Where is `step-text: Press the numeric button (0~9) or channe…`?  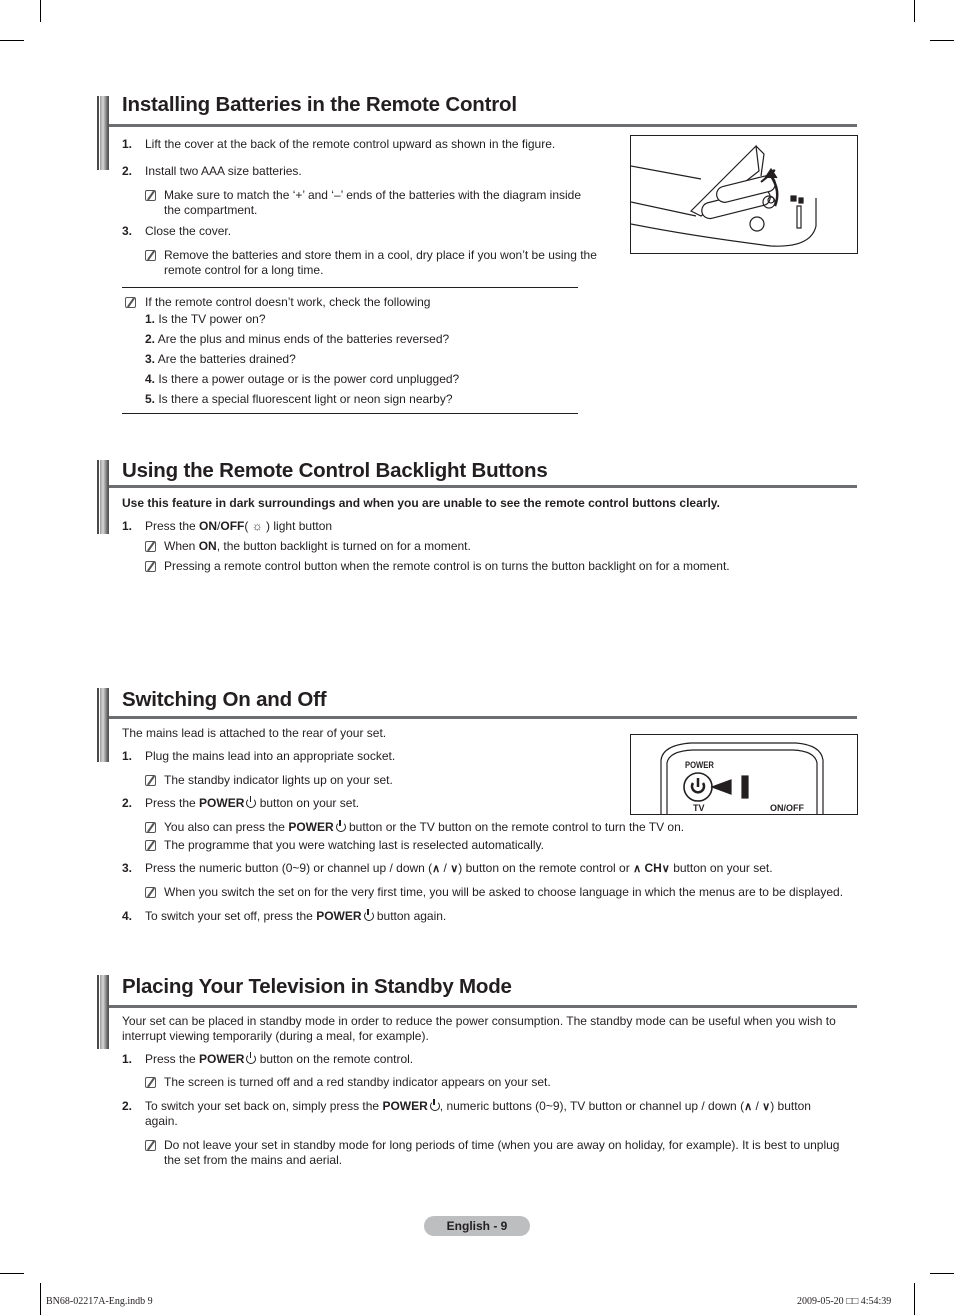 step-text: Press the numeric button (0~9) or channe… is located at coordinates (459, 868).